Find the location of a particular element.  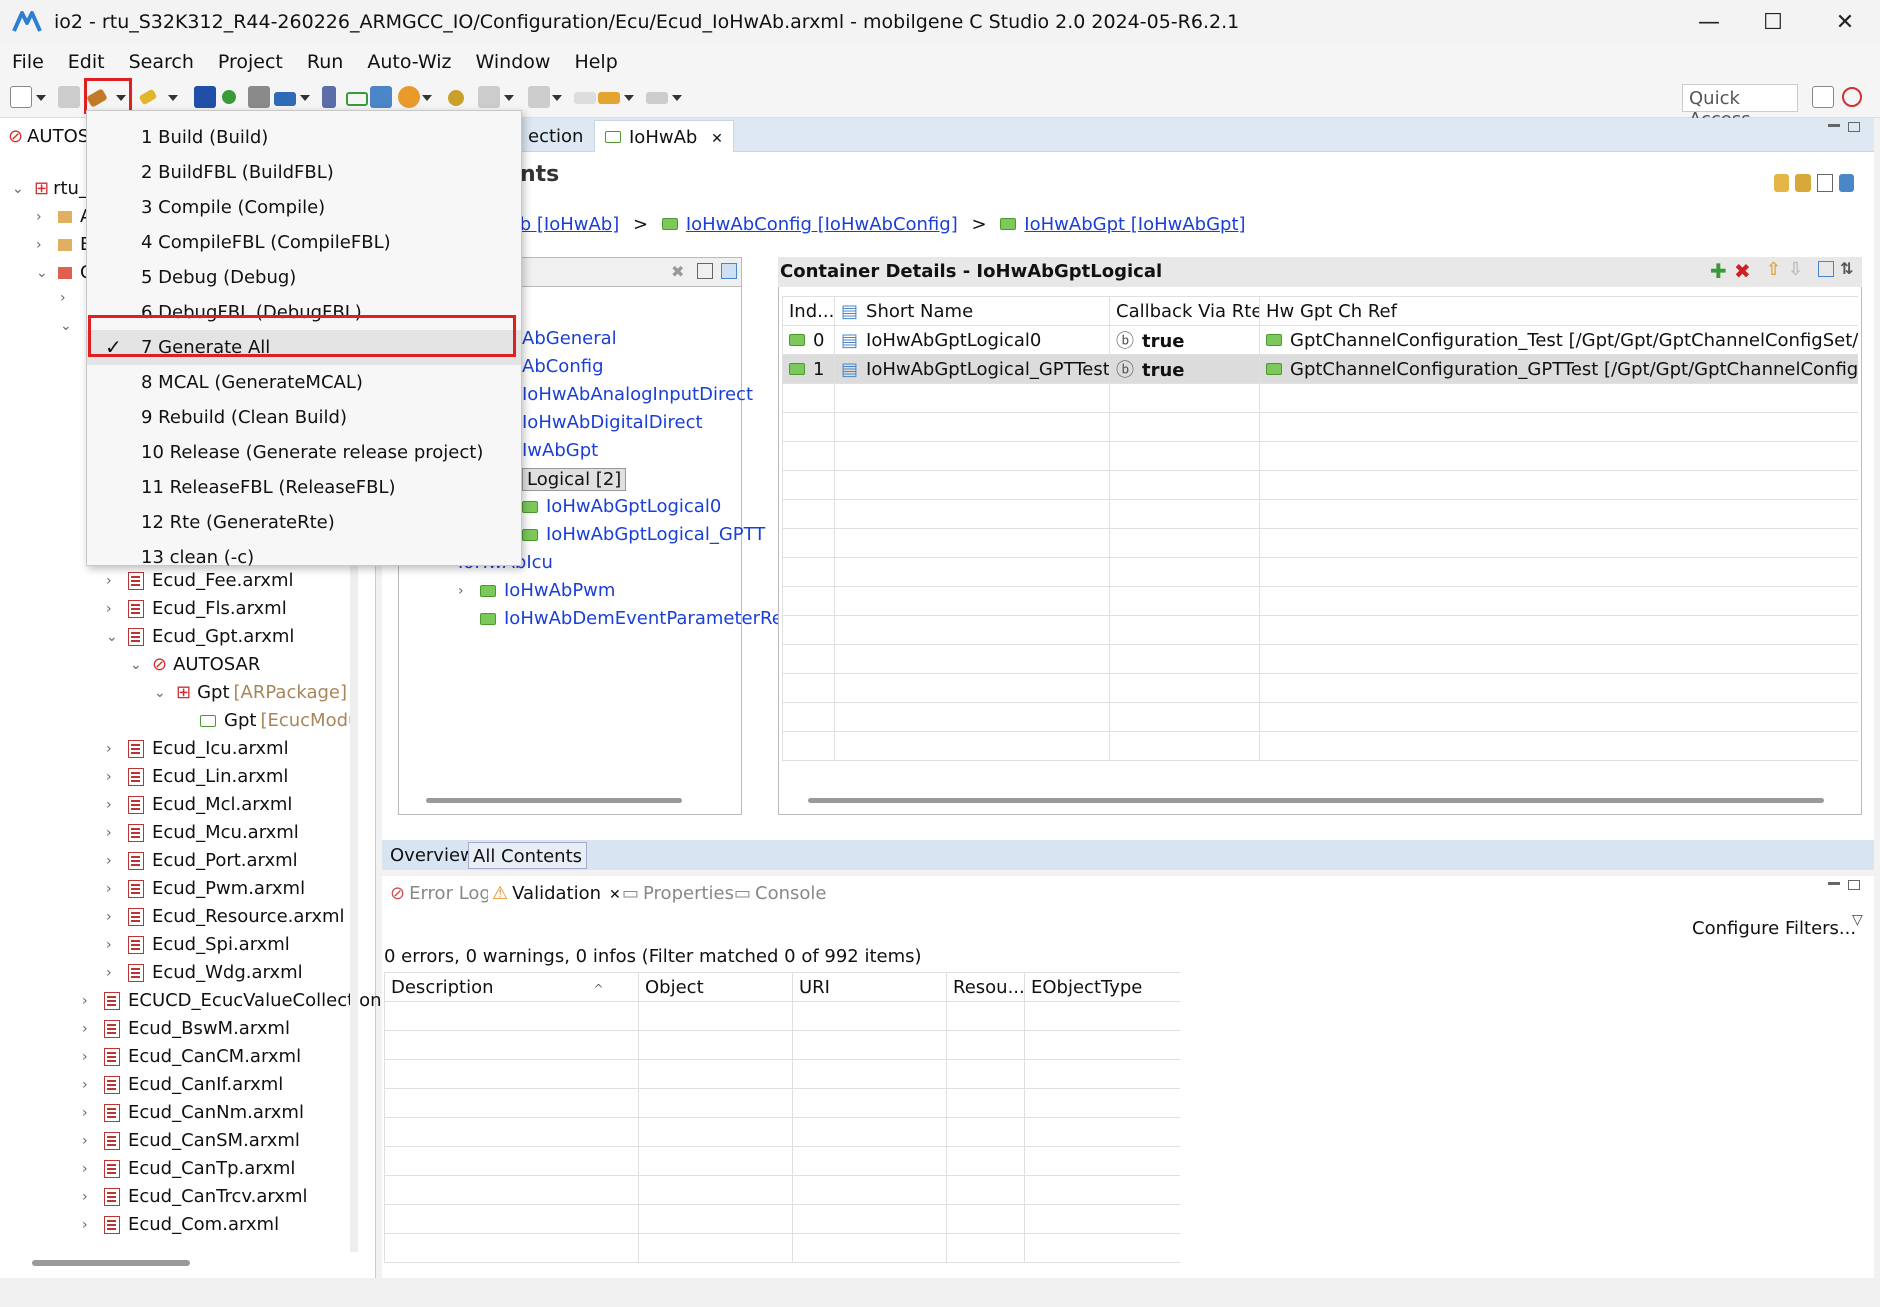

tree-item: › Ecud_Fls.arxml is located at coordinates (196, 608).